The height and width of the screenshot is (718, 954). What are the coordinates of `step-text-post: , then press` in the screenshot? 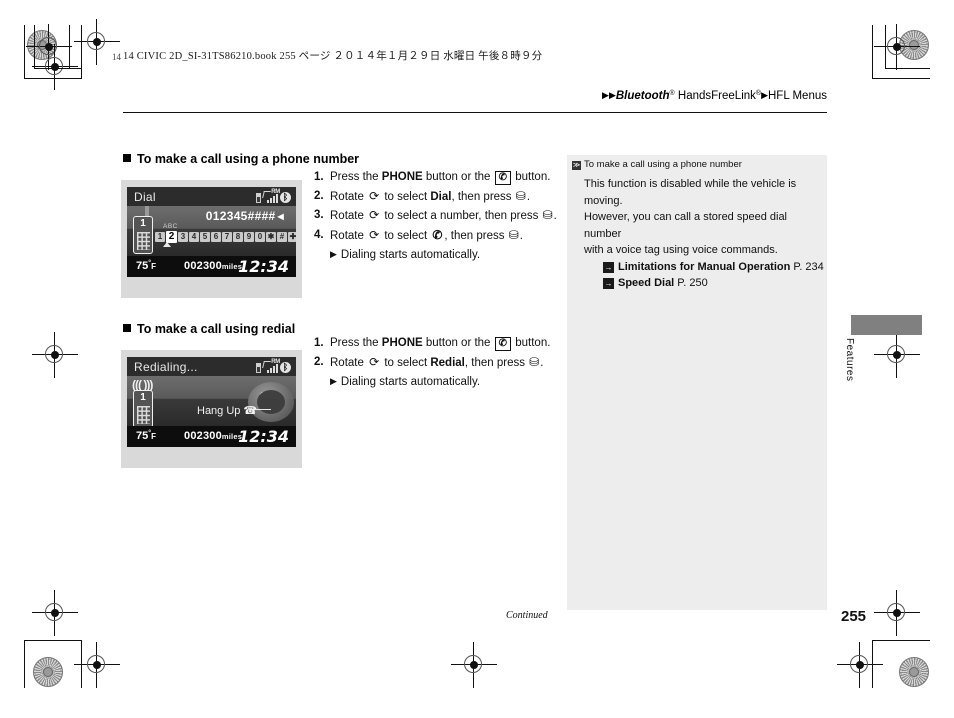 It's located at (483, 196).